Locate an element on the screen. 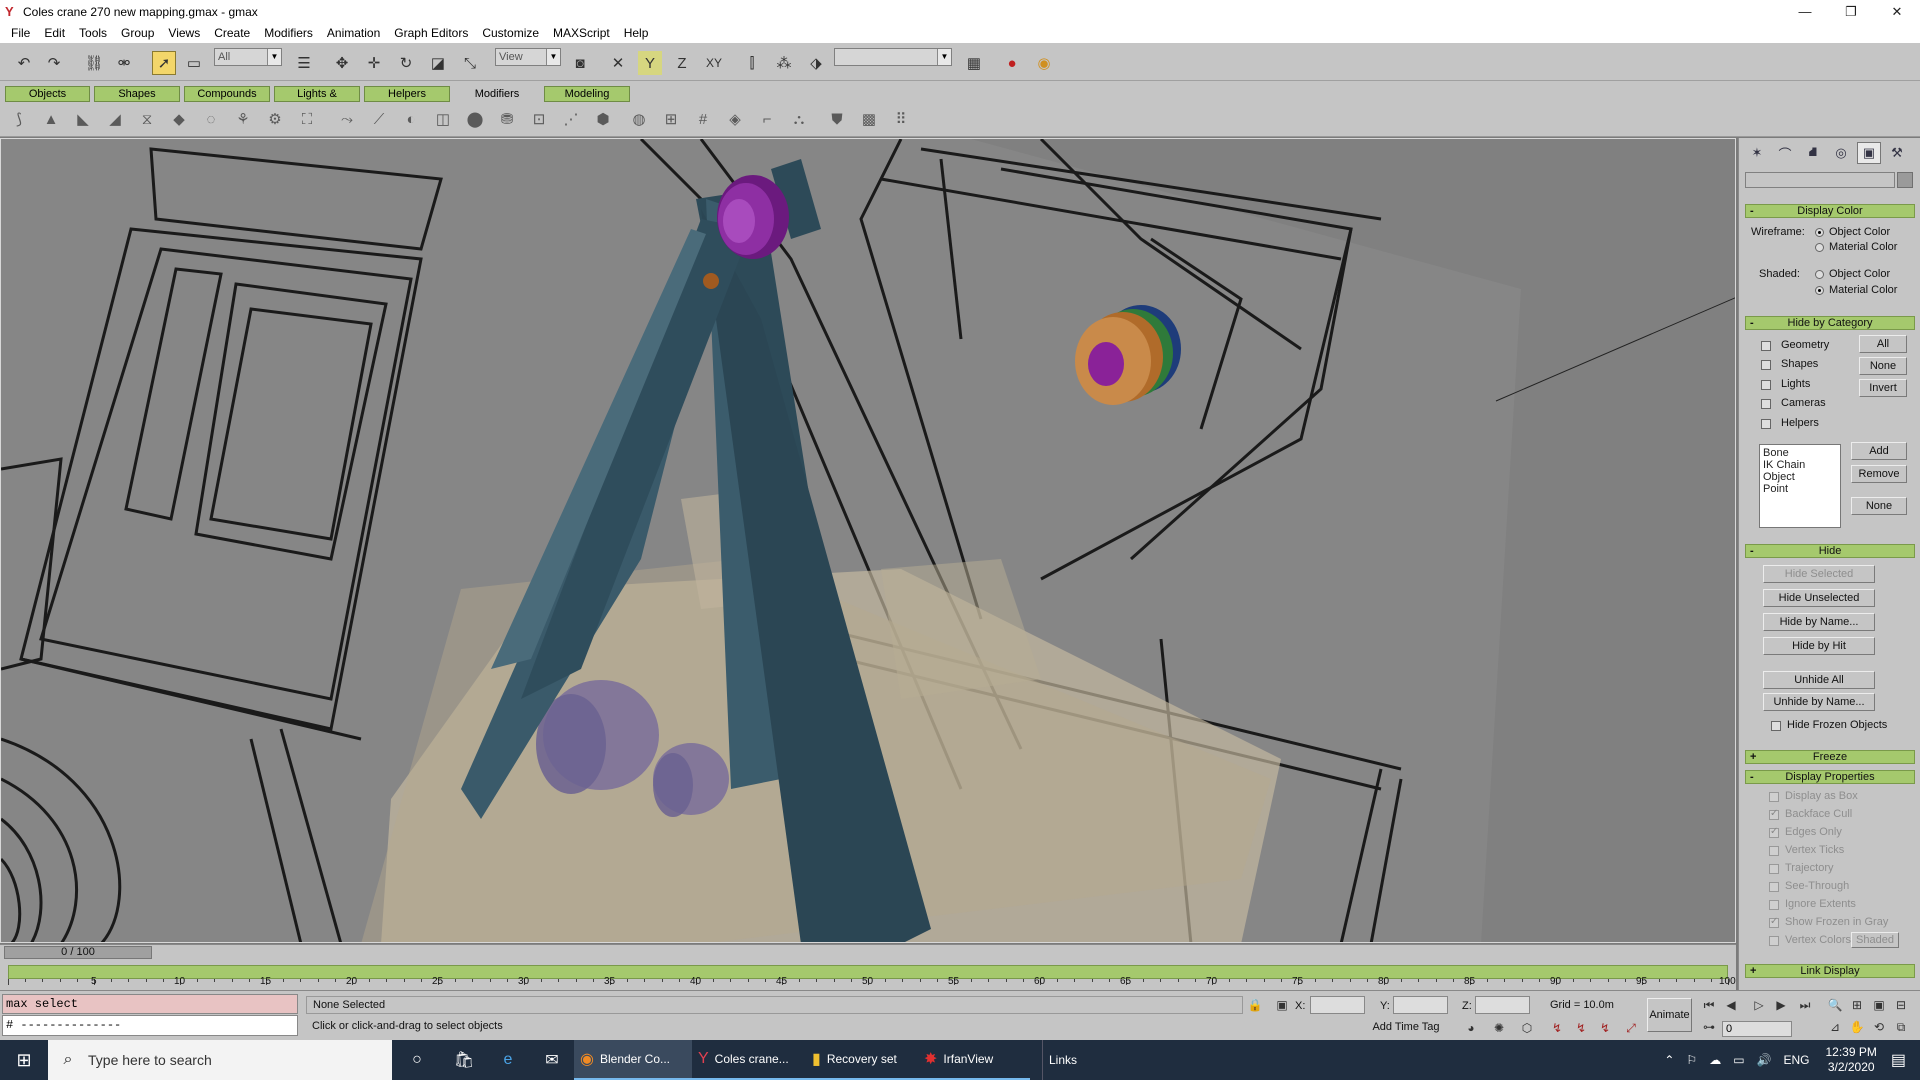 This screenshot has height=1080, width=1920. category-list: Bone IK Chain Object Point is located at coordinates (1800, 486).